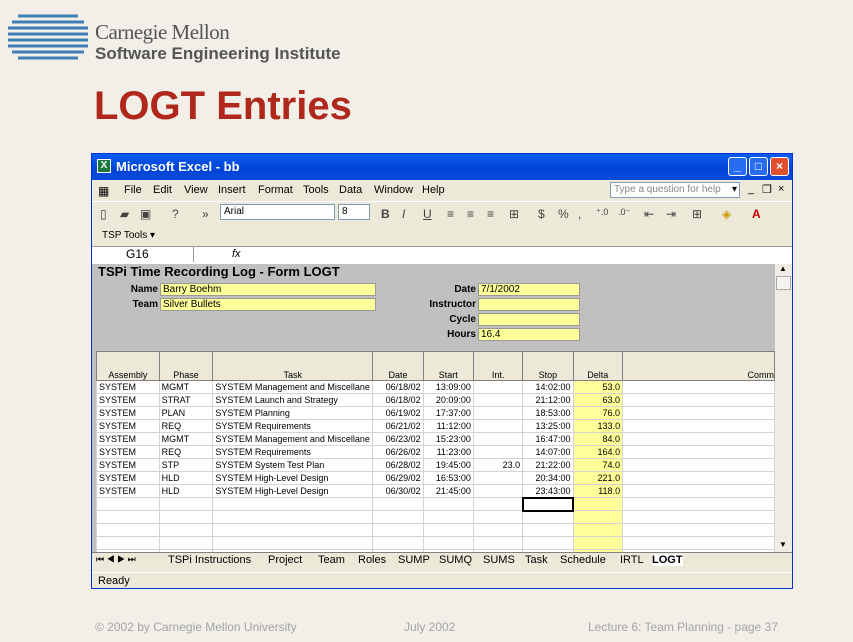  I want to click on table-cell: 14:07:00, so click(548, 452).